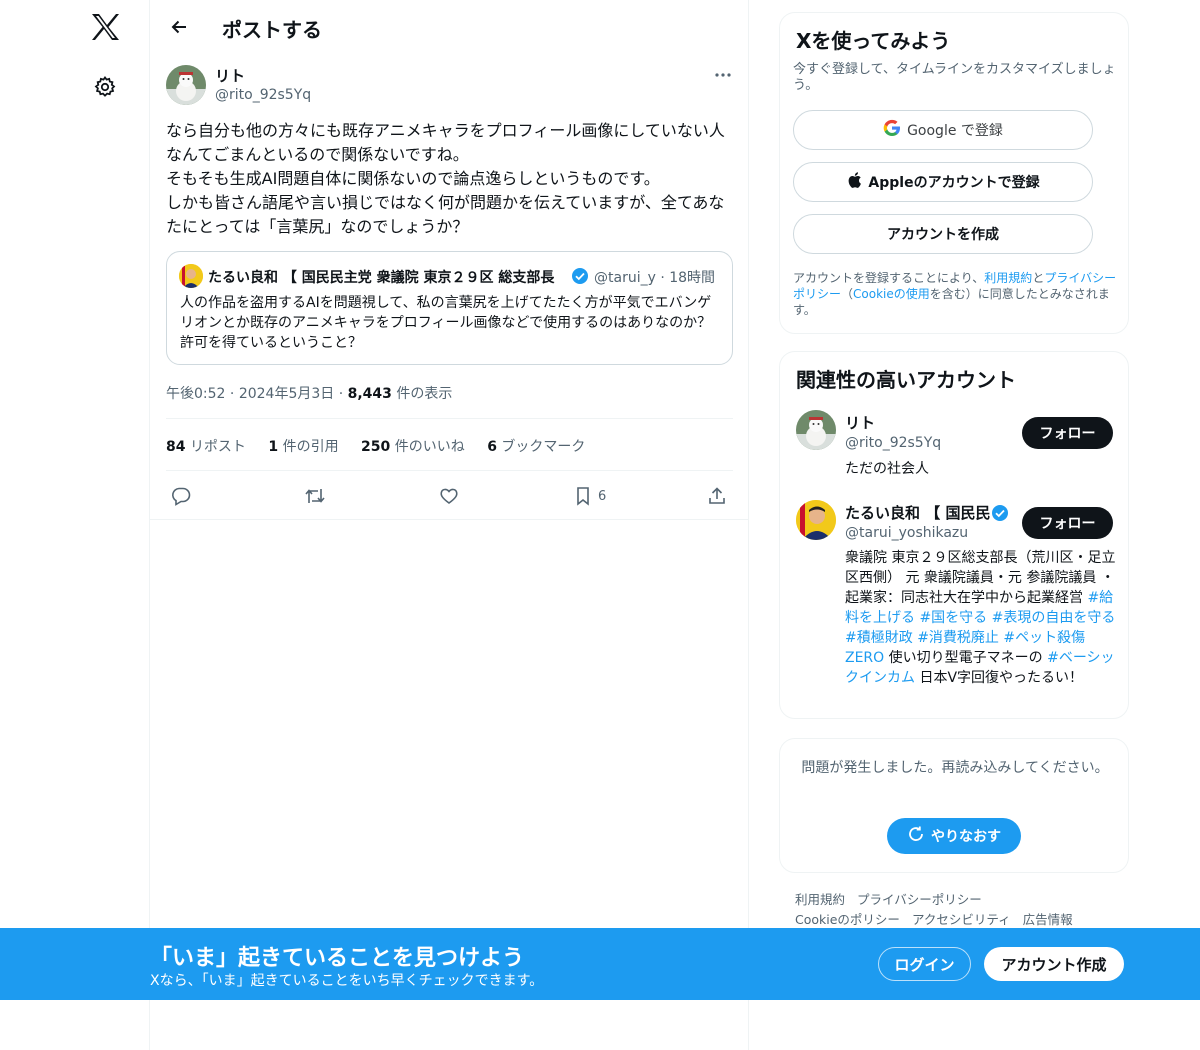 Image resolution: width=1200 pixels, height=1050 pixels. What do you see at coordinates (315, 496) in the screenshot?
I see `repost-icon` at bounding box center [315, 496].